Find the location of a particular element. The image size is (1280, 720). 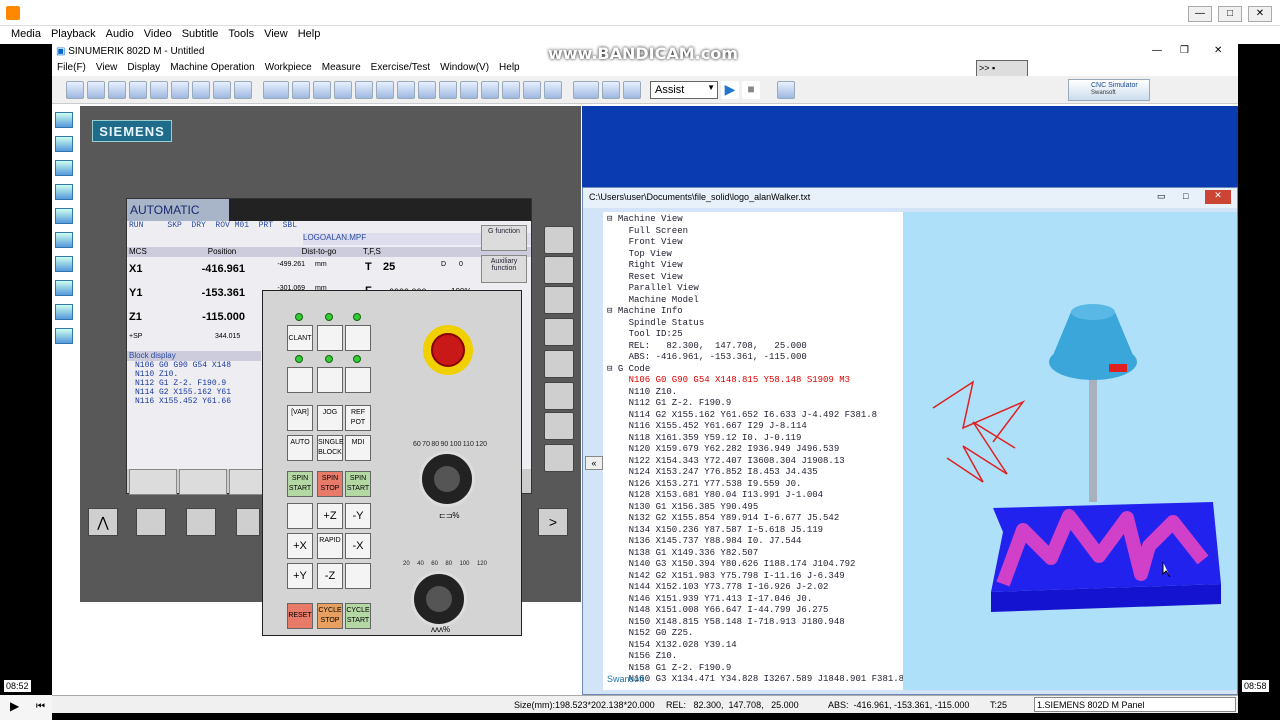

panel-list-icon is located at coordinates (64, 336).